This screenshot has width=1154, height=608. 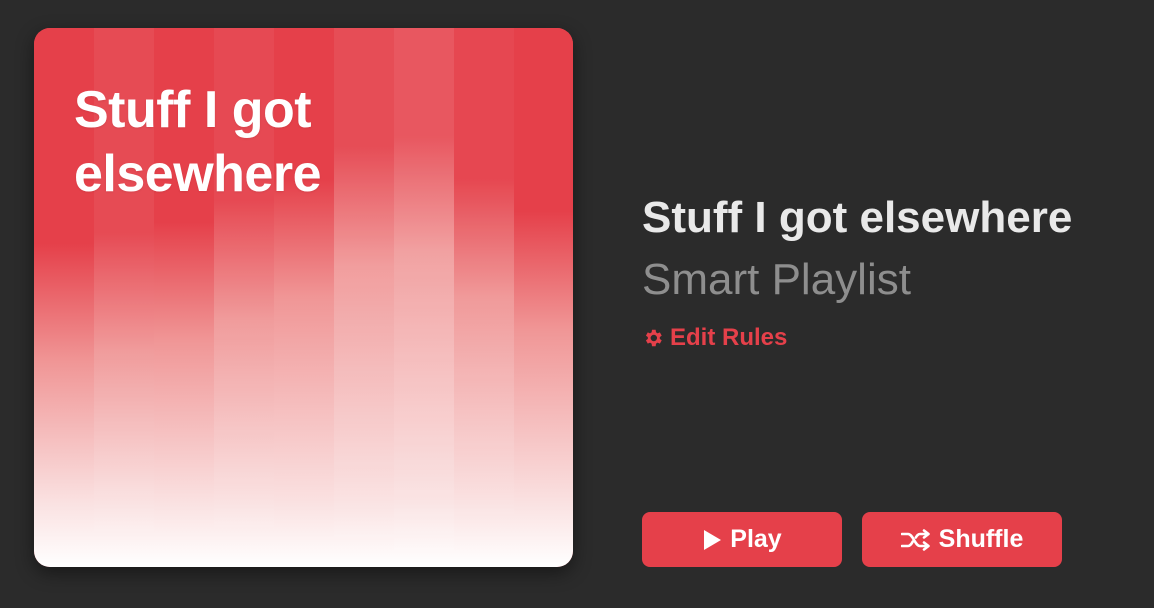 What do you see at coordinates (712, 540) in the screenshot?
I see `play-icon` at bounding box center [712, 540].